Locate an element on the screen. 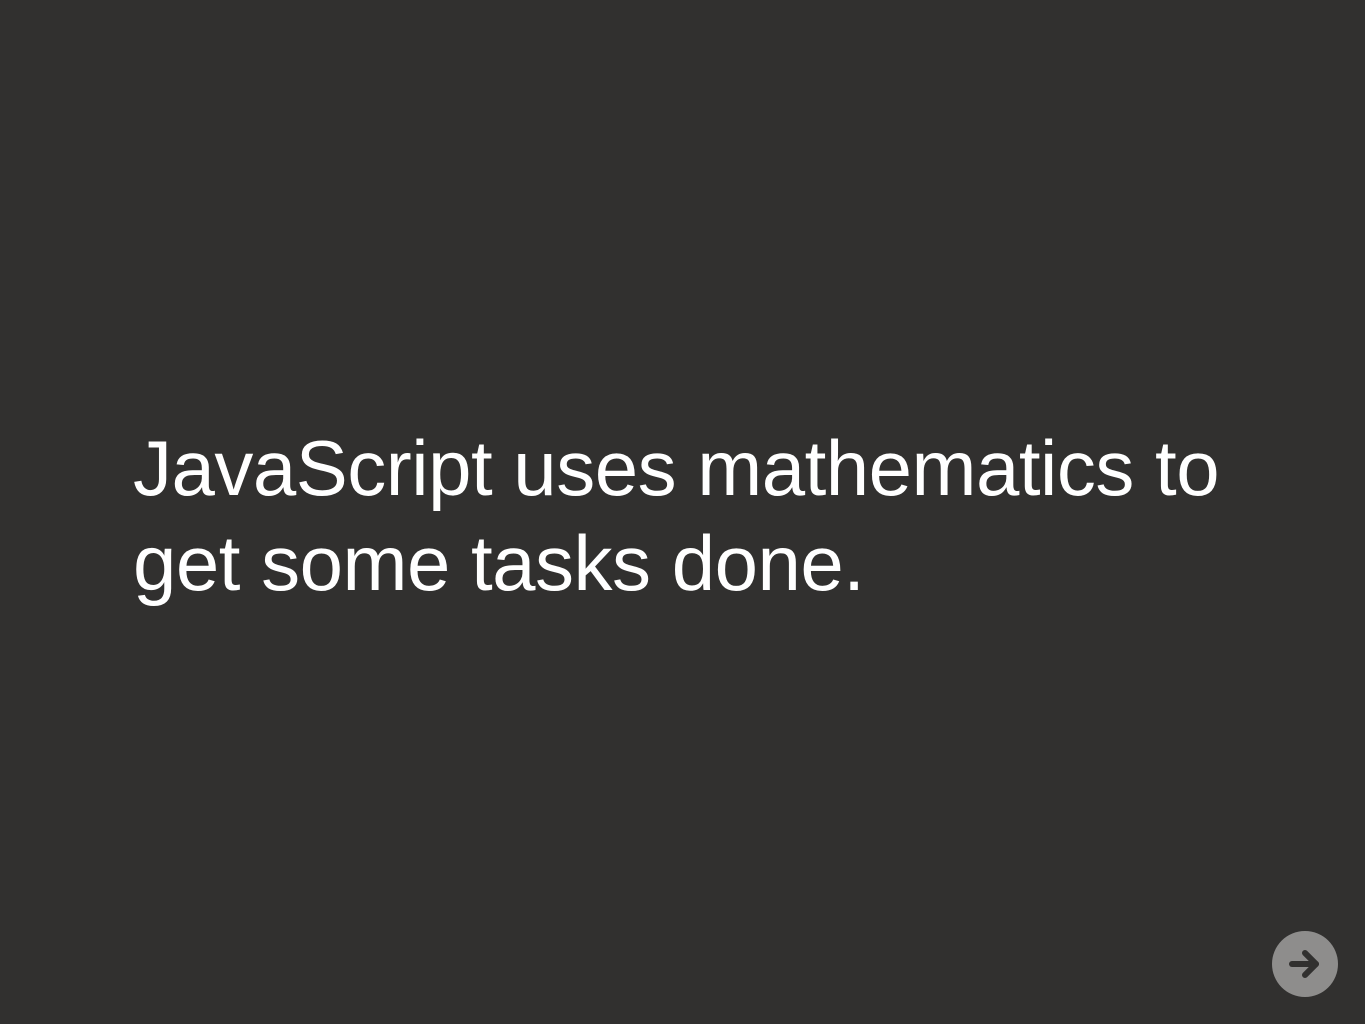 Image resolution: width=1365 pixels, height=1024 pixels. next-slide-button is located at coordinates (1305, 964).